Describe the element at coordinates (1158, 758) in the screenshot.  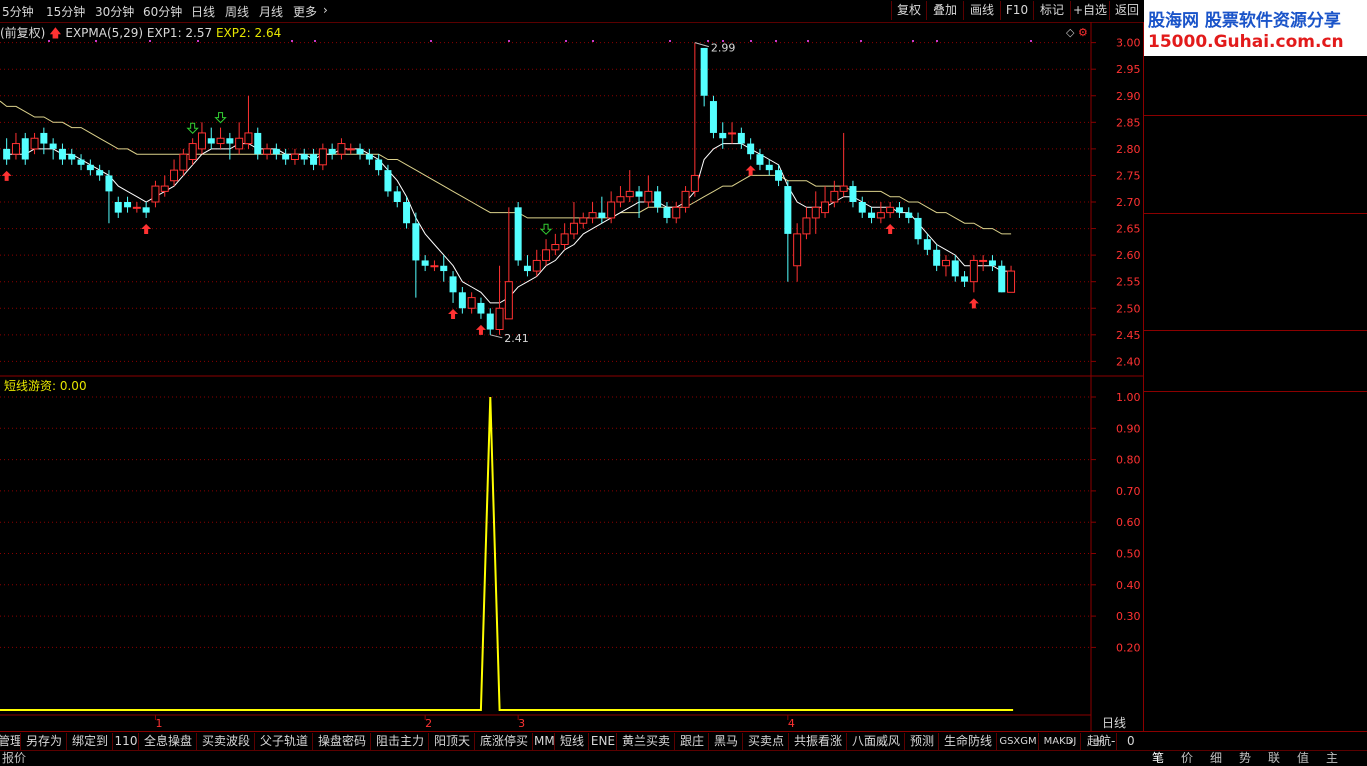
I see `status-tab: 笔` at that location.